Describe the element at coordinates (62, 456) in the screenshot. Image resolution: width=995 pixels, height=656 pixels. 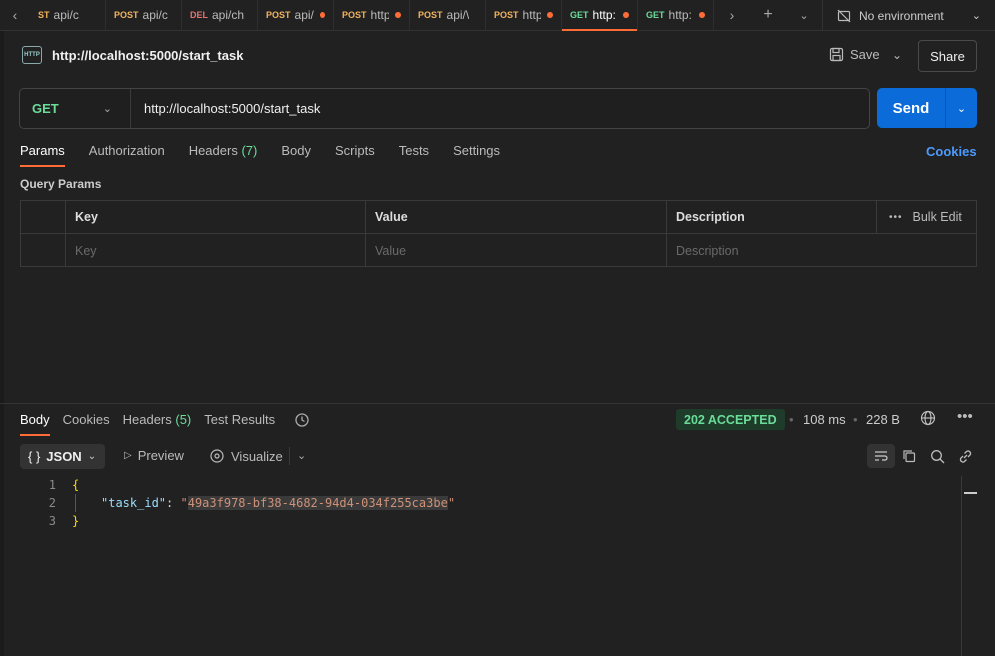
I see `response-format-select: { } JSON ⌄` at that location.